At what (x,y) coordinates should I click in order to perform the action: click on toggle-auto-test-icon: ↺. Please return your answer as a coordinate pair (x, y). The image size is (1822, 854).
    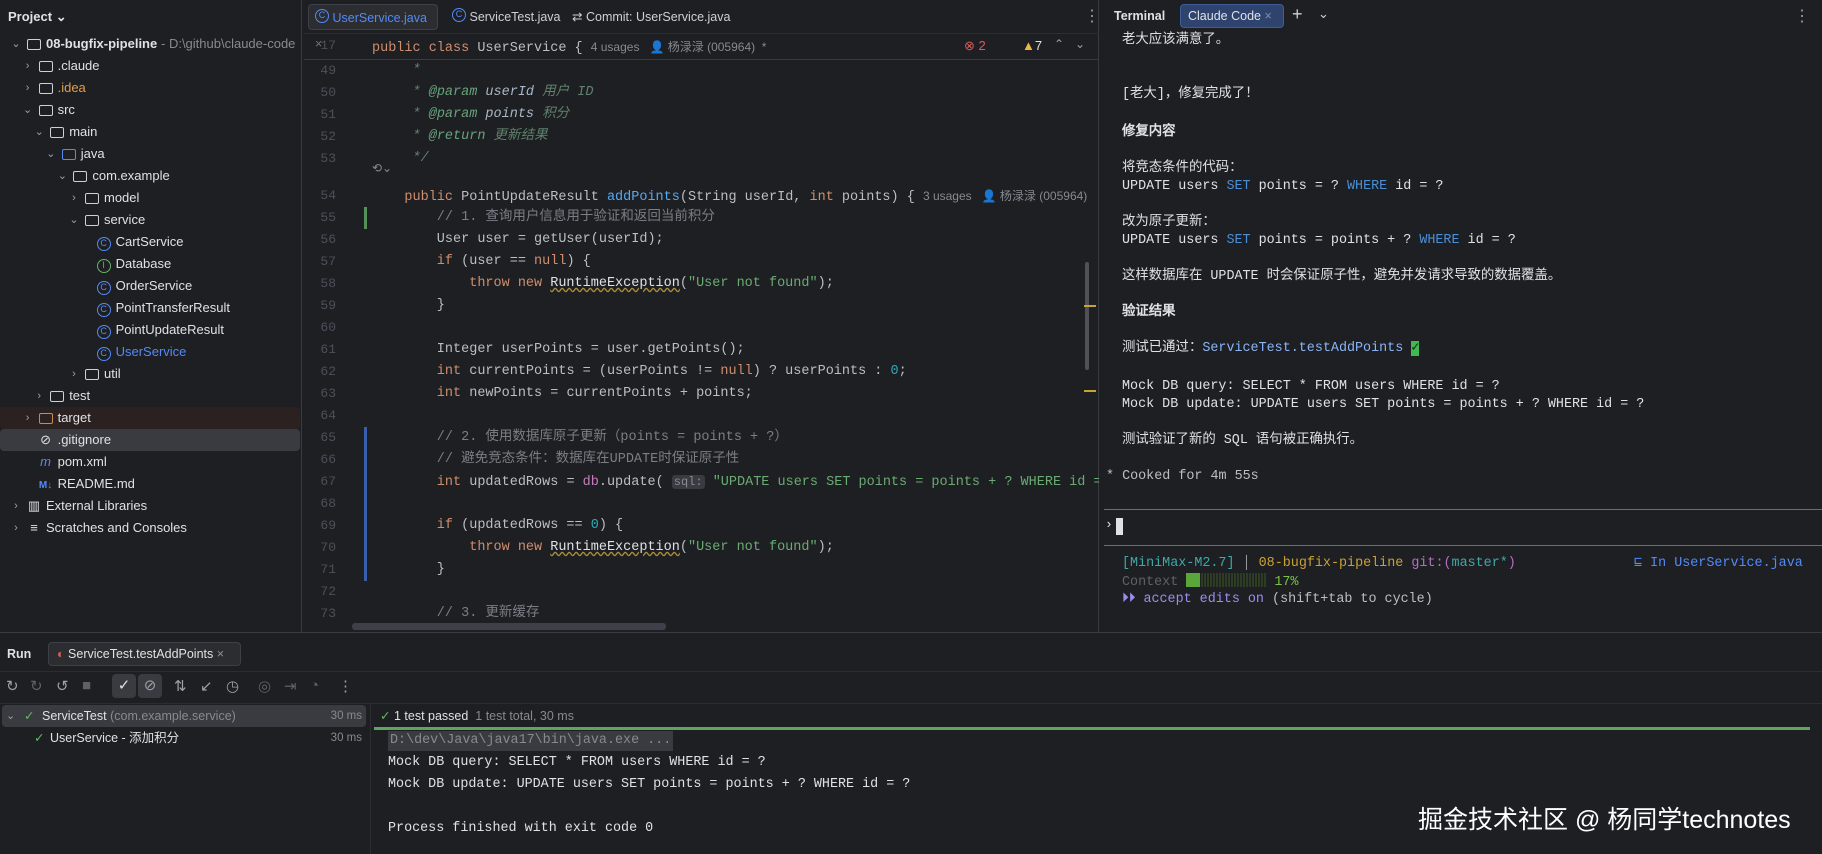
    Looking at the image, I should click on (62, 686).